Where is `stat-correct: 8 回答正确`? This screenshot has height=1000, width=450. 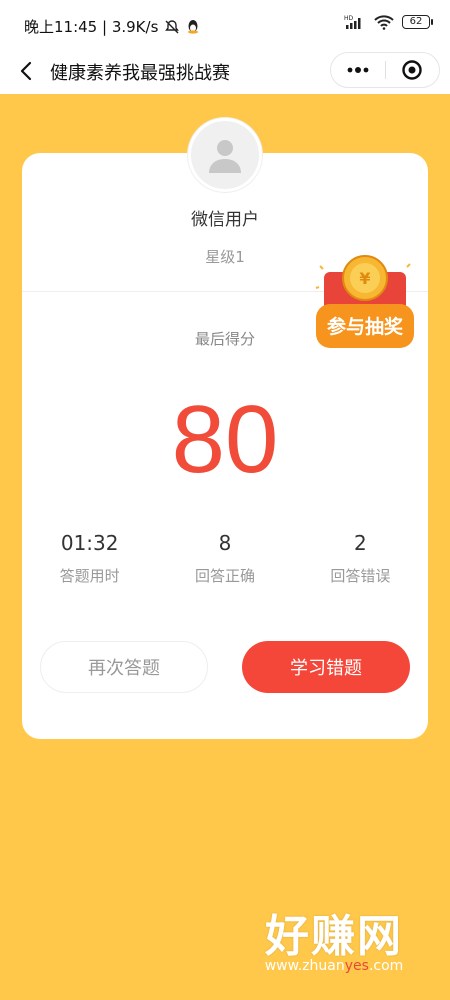
stat-correct: 8 回答正确 is located at coordinates (224, 558).